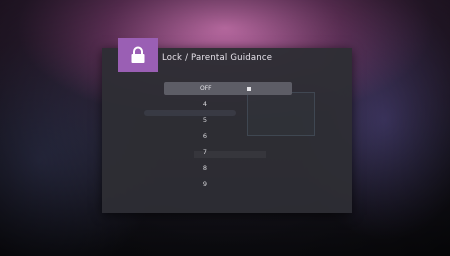 The width and height of the screenshot is (450, 256). What do you see at coordinates (205, 184) in the screenshot?
I see `option-9: 9` at bounding box center [205, 184].